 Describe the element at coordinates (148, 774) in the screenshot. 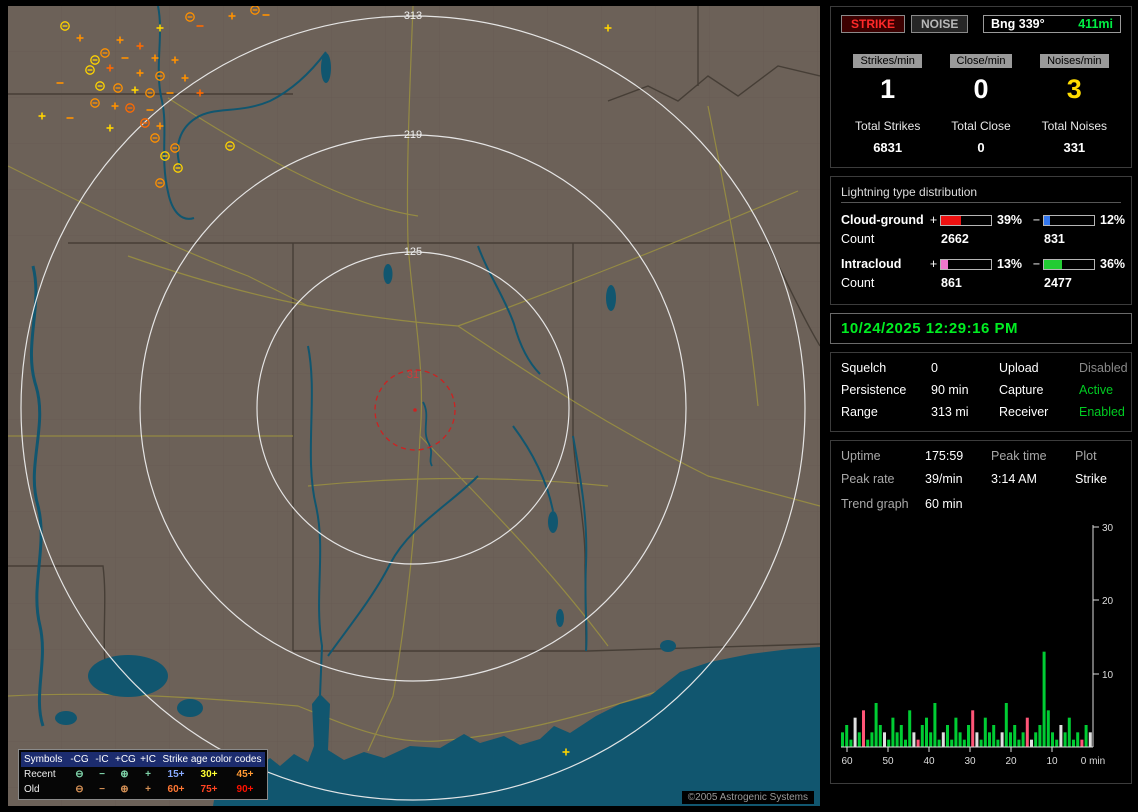

I see `ic-pos-recent-icon: +` at that location.